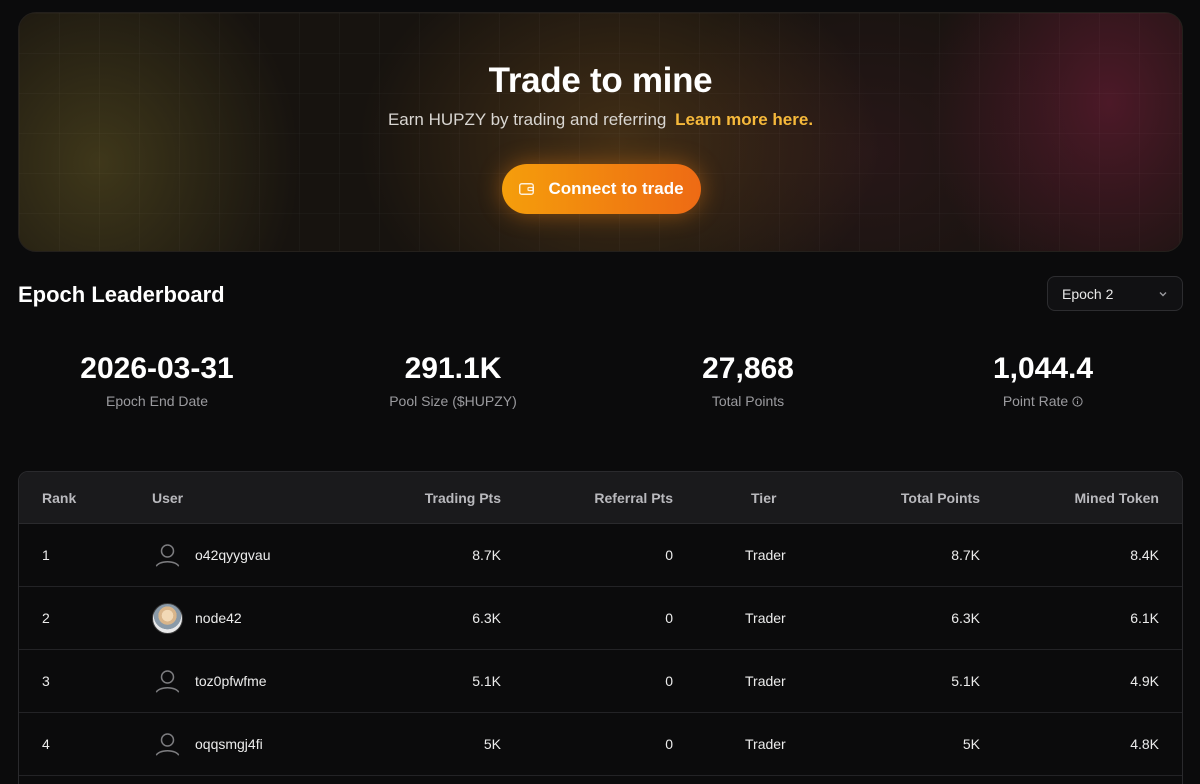  I want to click on cell-total-points: 5.1K, so click(965, 681).